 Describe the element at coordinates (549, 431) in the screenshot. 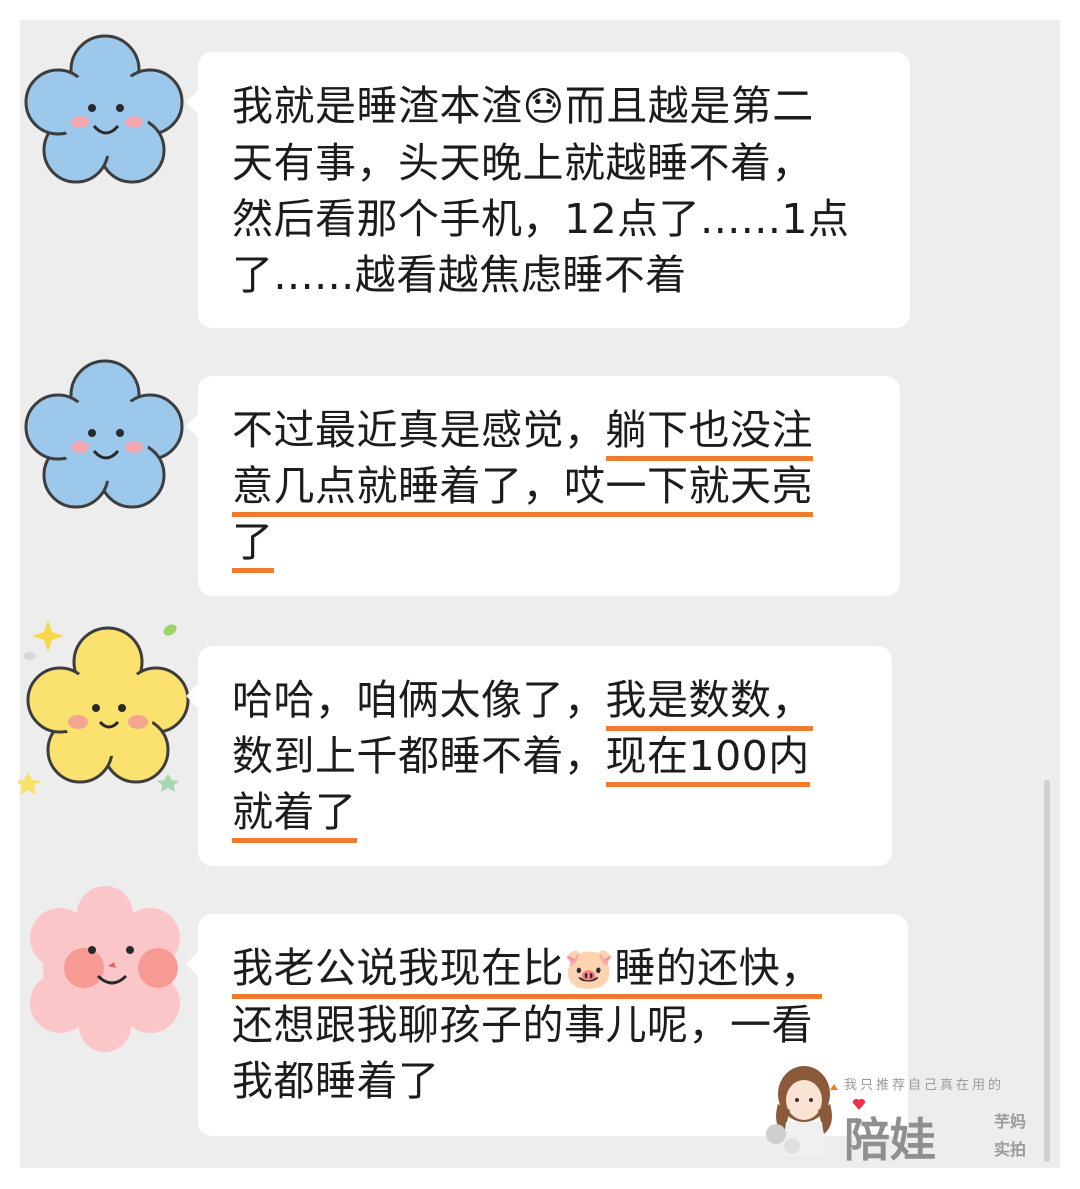

I see `message-line: 不过最近真是感觉，躺下也没注` at that location.